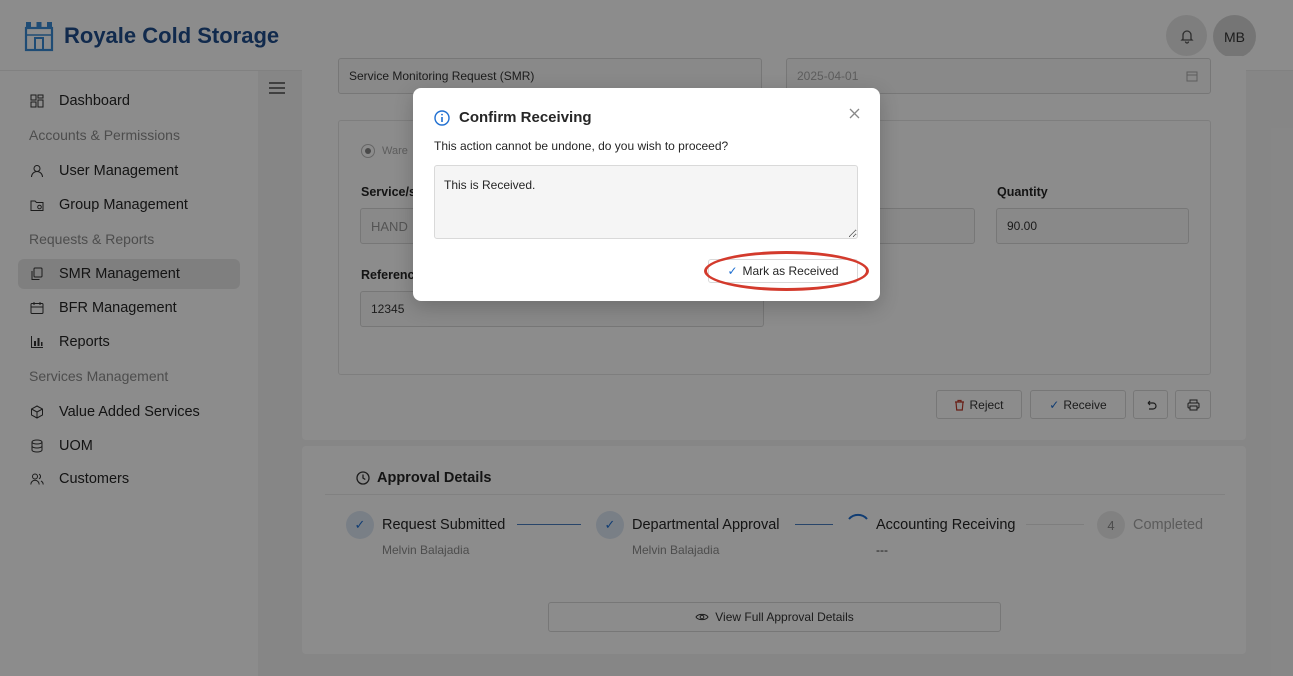 The image size is (1293, 676). What do you see at coordinates (525, 117) in the screenshot?
I see `dialog-title: Confirm Receiving` at bounding box center [525, 117].